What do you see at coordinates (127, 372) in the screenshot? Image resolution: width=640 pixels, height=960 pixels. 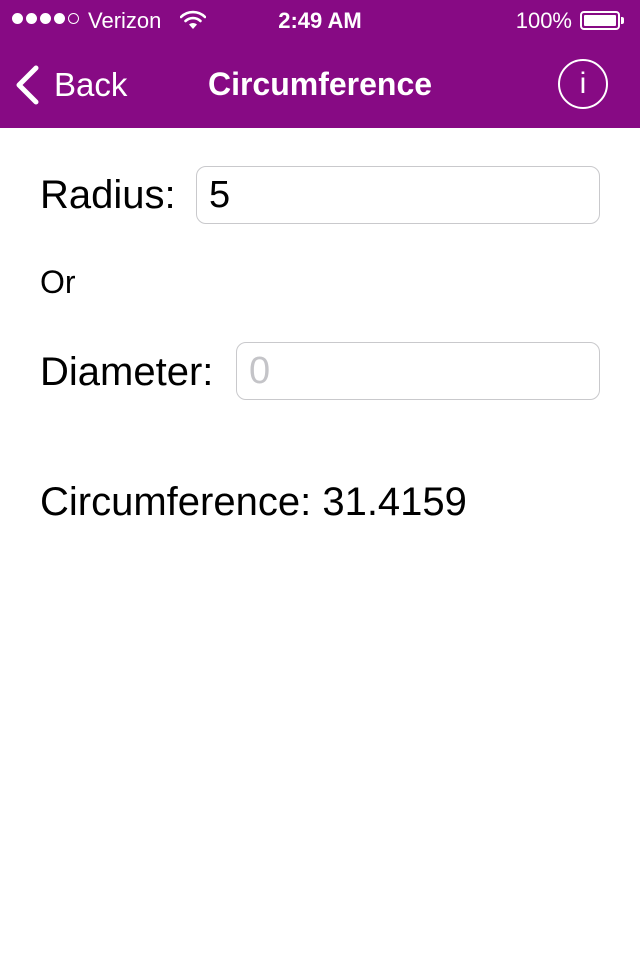 I see `diameter-label: Diameter:` at bounding box center [127, 372].